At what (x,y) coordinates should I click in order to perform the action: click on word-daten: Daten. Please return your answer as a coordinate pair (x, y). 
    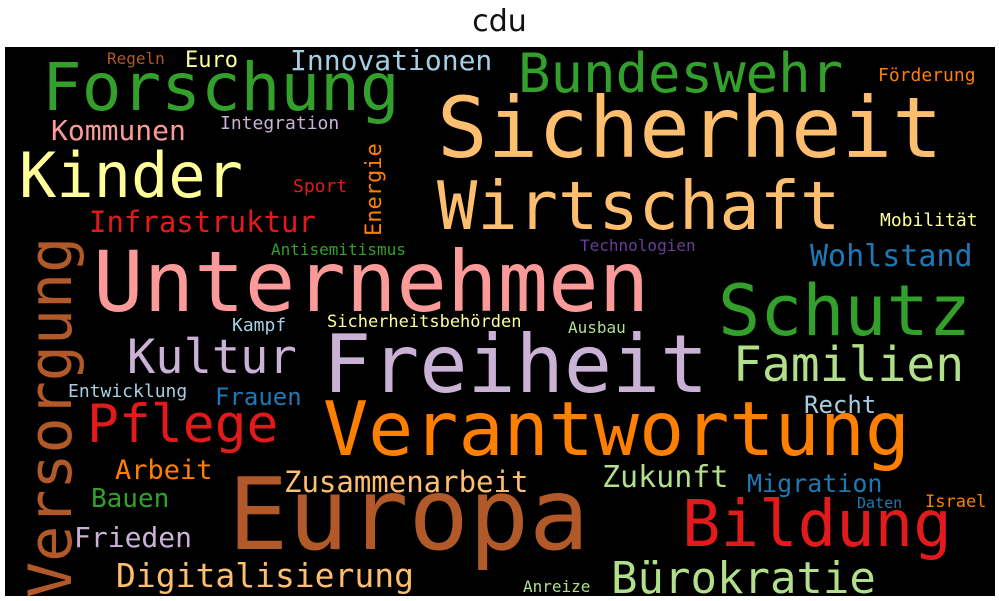
    Looking at the image, I should click on (880, 503).